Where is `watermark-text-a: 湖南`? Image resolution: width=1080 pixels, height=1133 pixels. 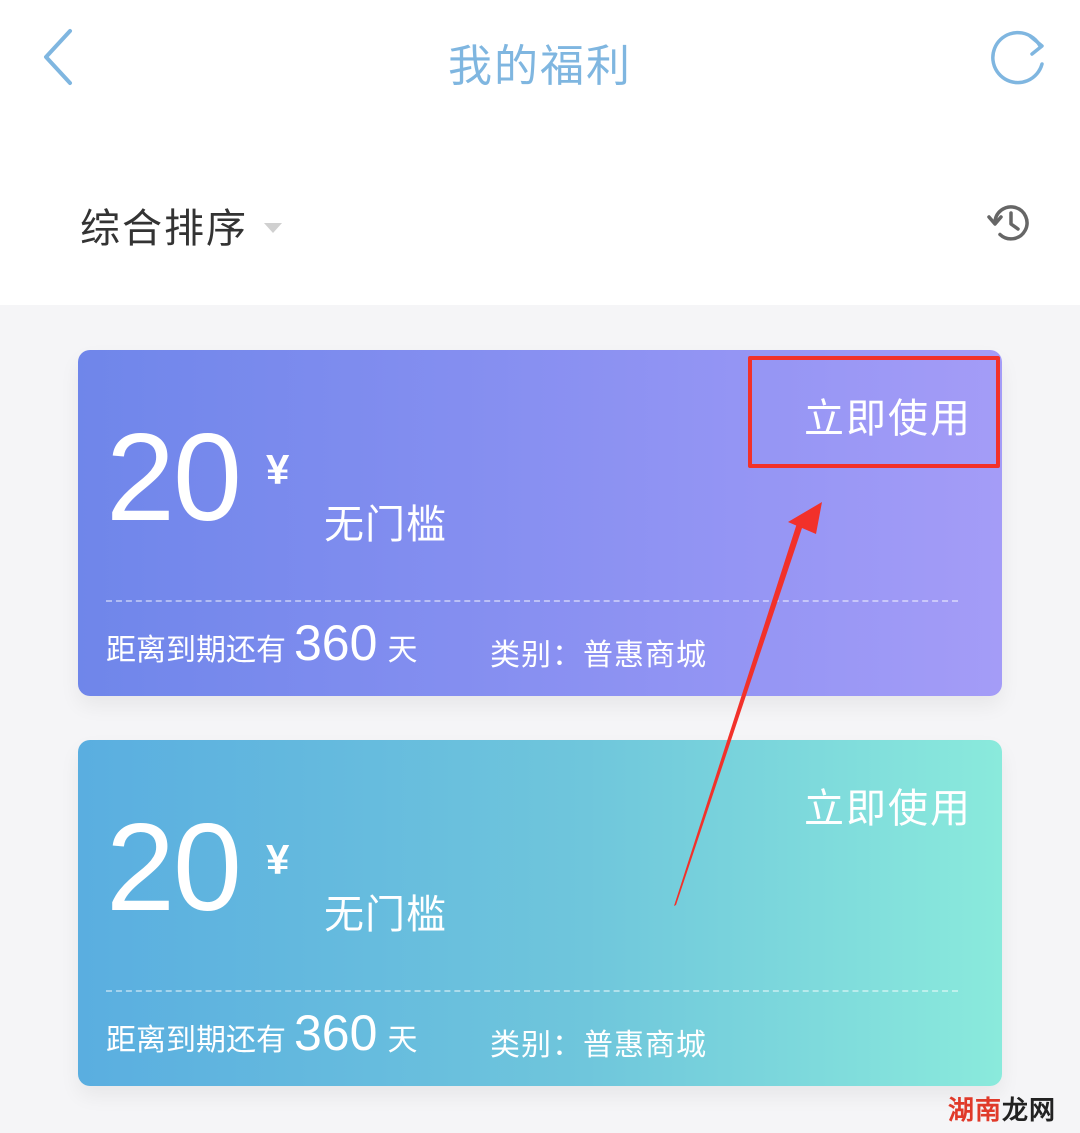
watermark-text-a: 湖南 is located at coordinates (975, 1111).